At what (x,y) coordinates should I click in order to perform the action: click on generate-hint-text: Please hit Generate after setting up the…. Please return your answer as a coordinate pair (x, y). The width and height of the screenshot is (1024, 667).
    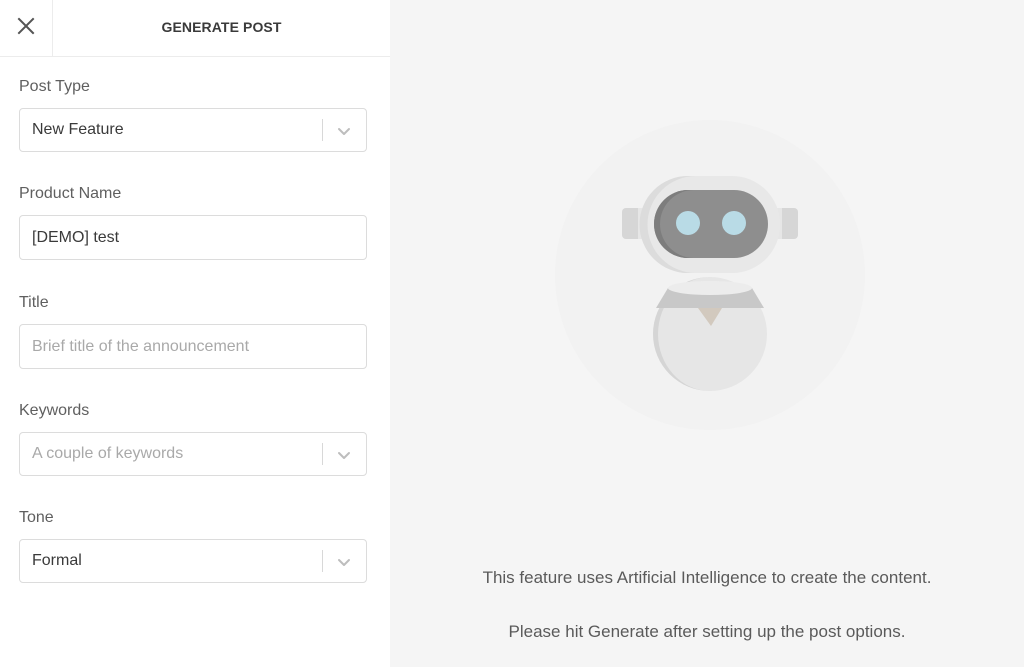
    Looking at the image, I should click on (707, 631).